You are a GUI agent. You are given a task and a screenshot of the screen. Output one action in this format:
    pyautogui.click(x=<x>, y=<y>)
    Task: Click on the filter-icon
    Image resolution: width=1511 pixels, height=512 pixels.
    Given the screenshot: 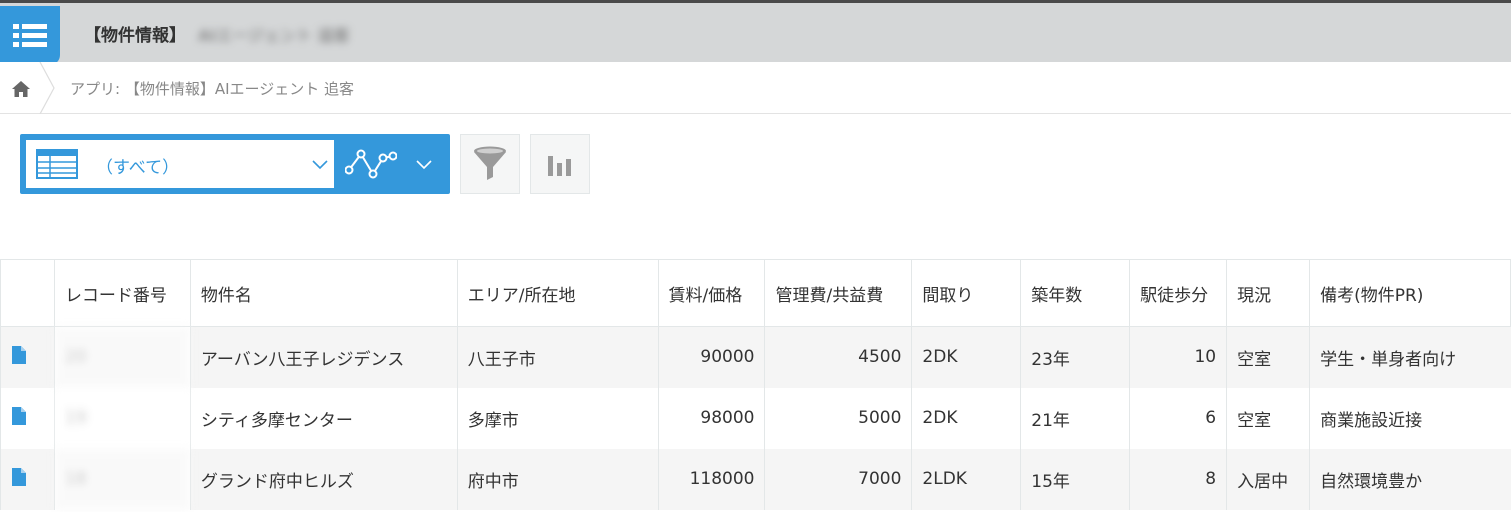 What is the action you would take?
    pyautogui.click(x=490, y=163)
    